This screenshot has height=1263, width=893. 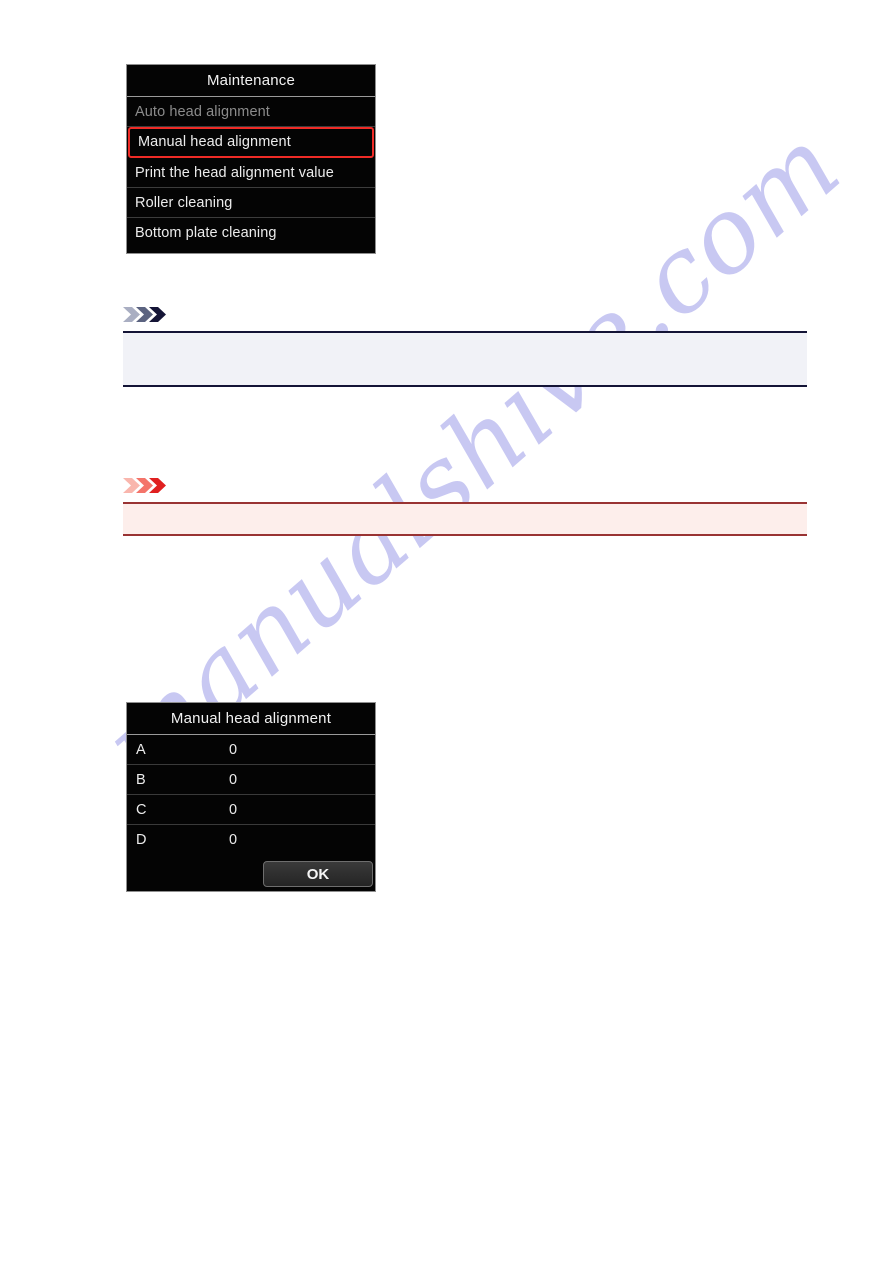 What do you see at coordinates (141, 750) in the screenshot?
I see `alignment-row-label: A` at bounding box center [141, 750].